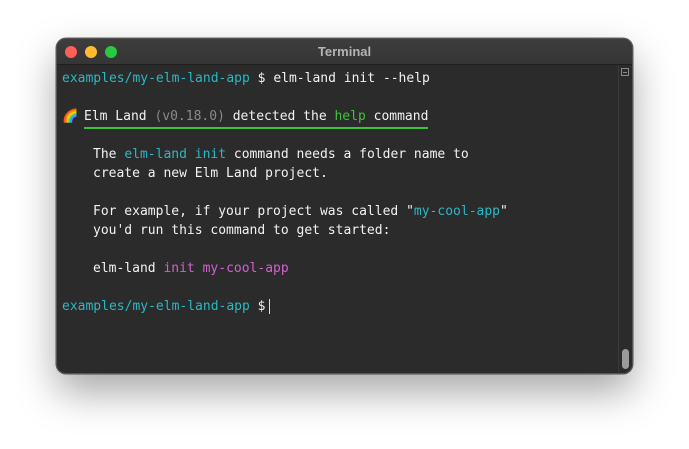  What do you see at coordinates (625, 219) in the screenshot?
I see `scrollbar` at bounding box center [625, 219].